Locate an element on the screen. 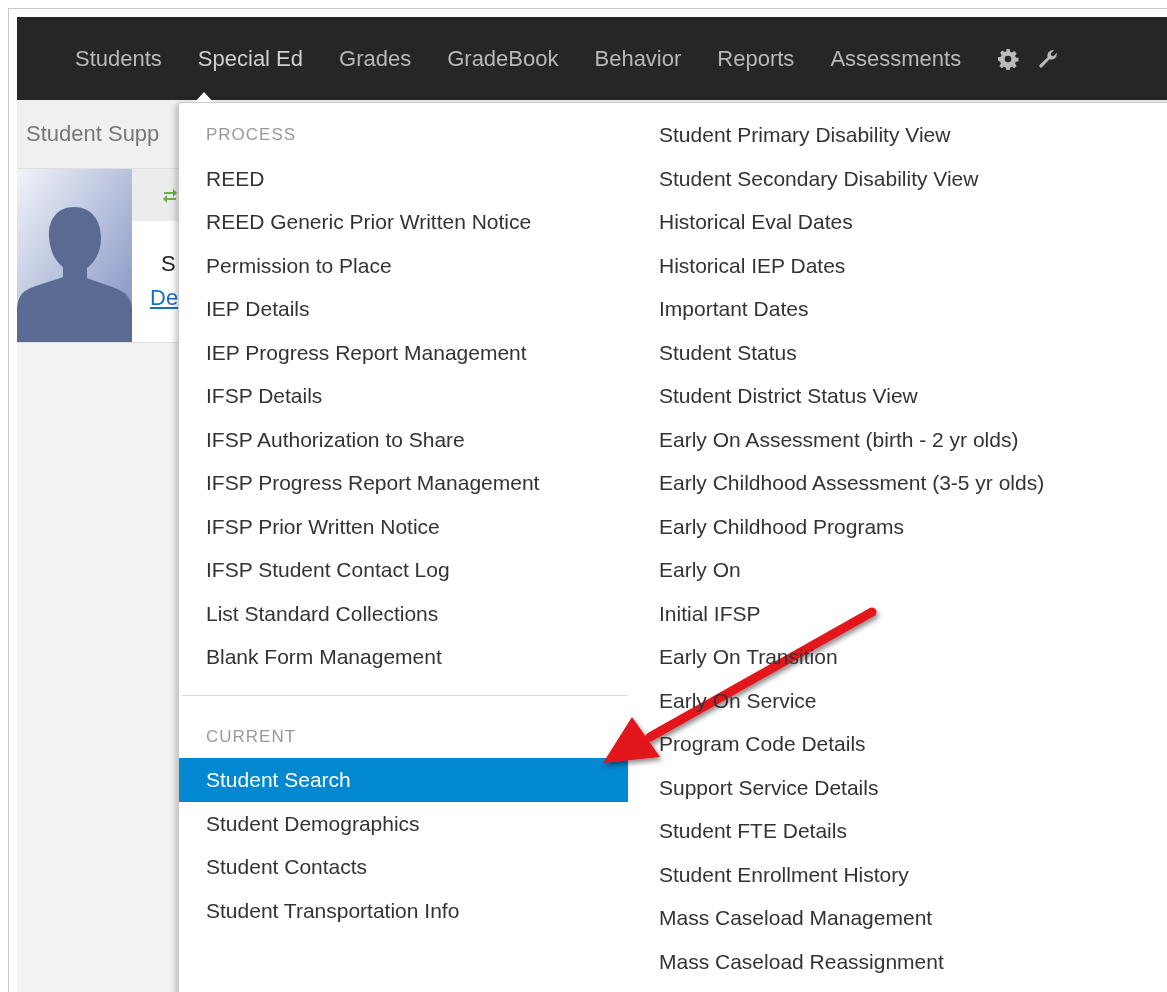  menu-item: IFSP Progress Report Management is located at coordinates (403, 483).